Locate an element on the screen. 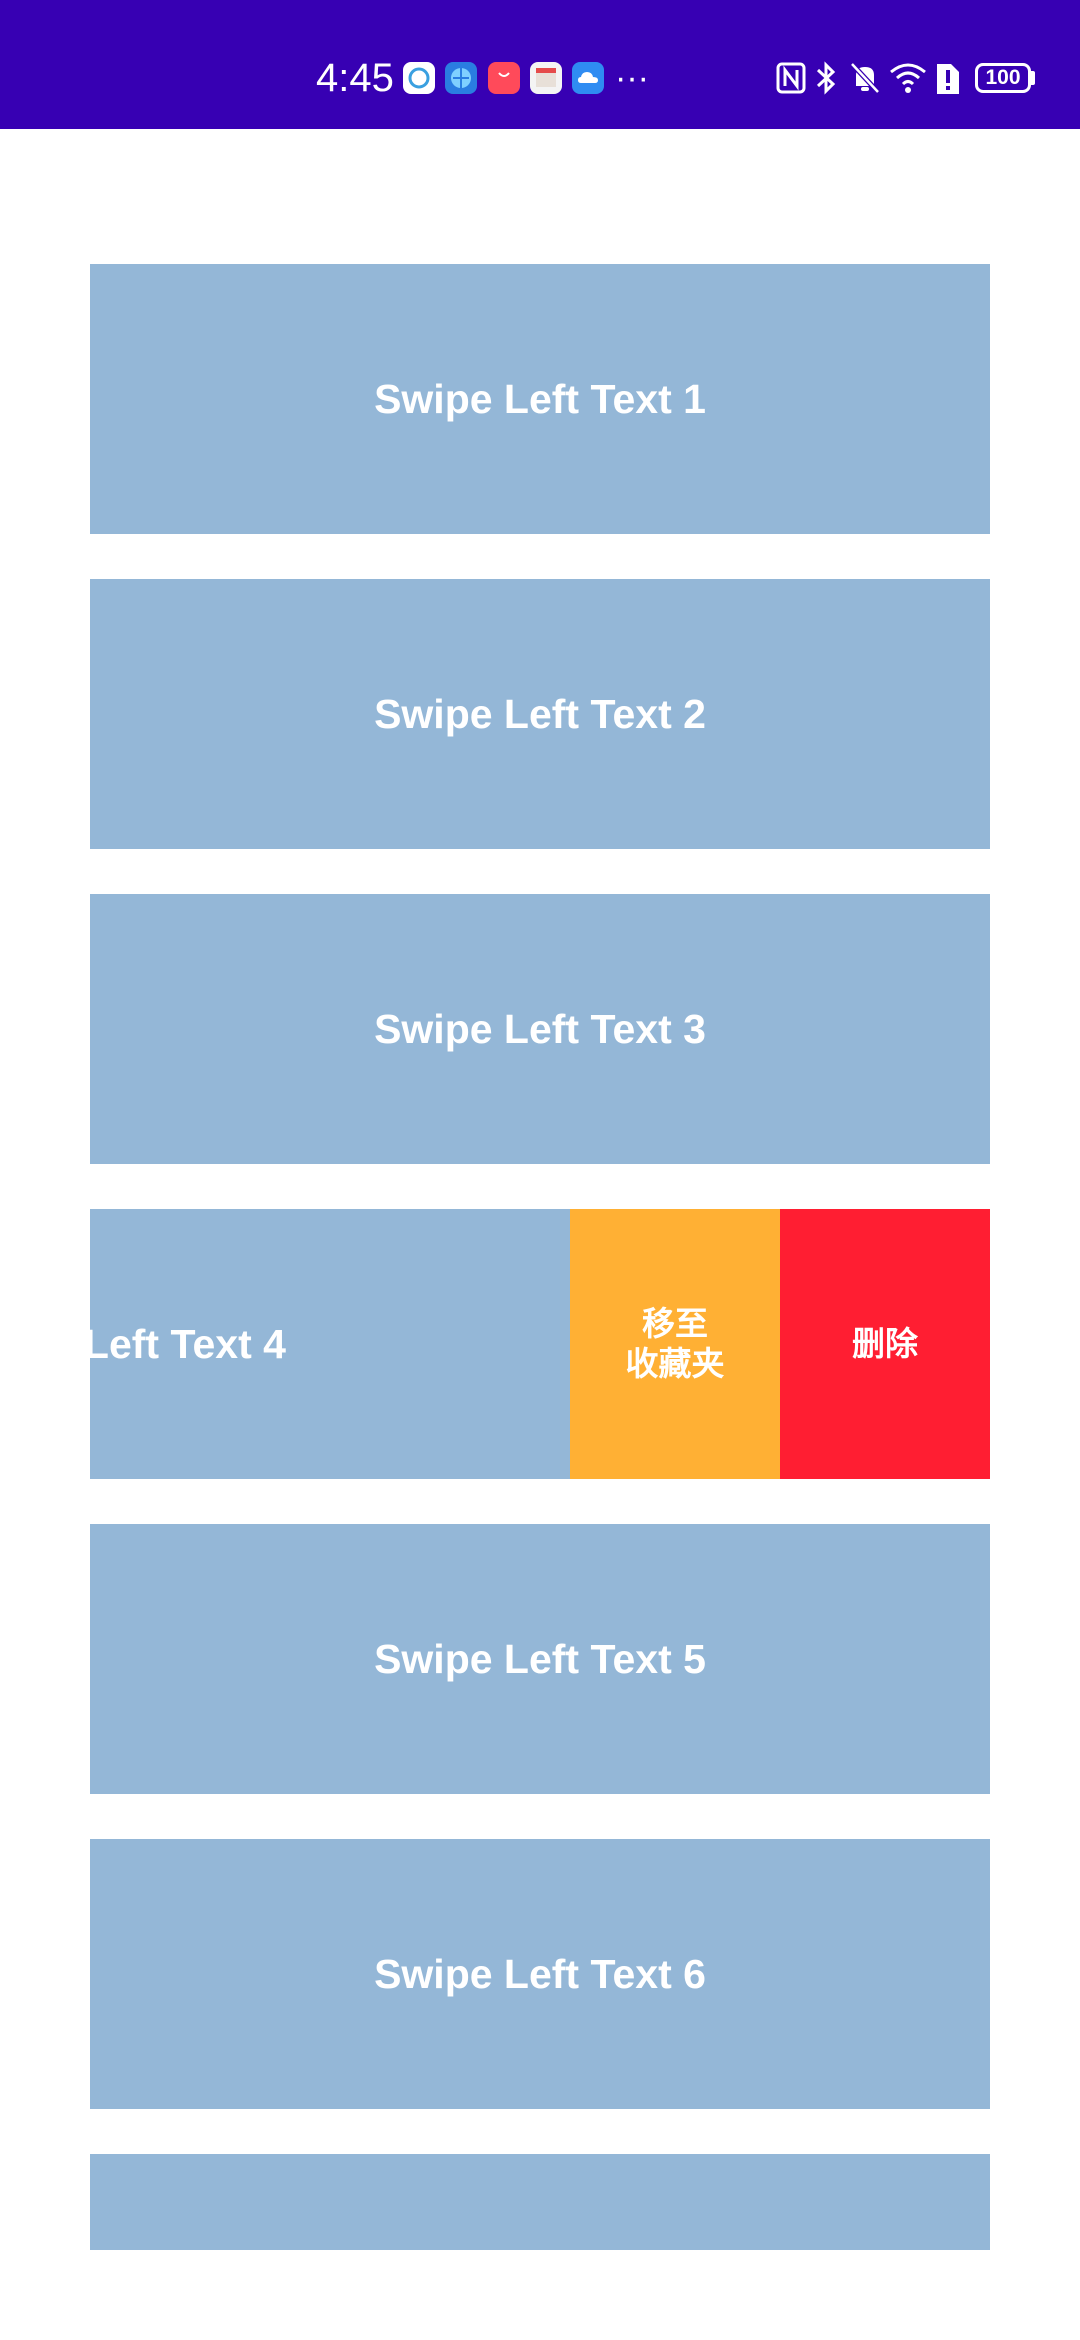 This screenshot has height=2340, width=1080. delete-button: 删除 is located at coordinates (885, 1344).